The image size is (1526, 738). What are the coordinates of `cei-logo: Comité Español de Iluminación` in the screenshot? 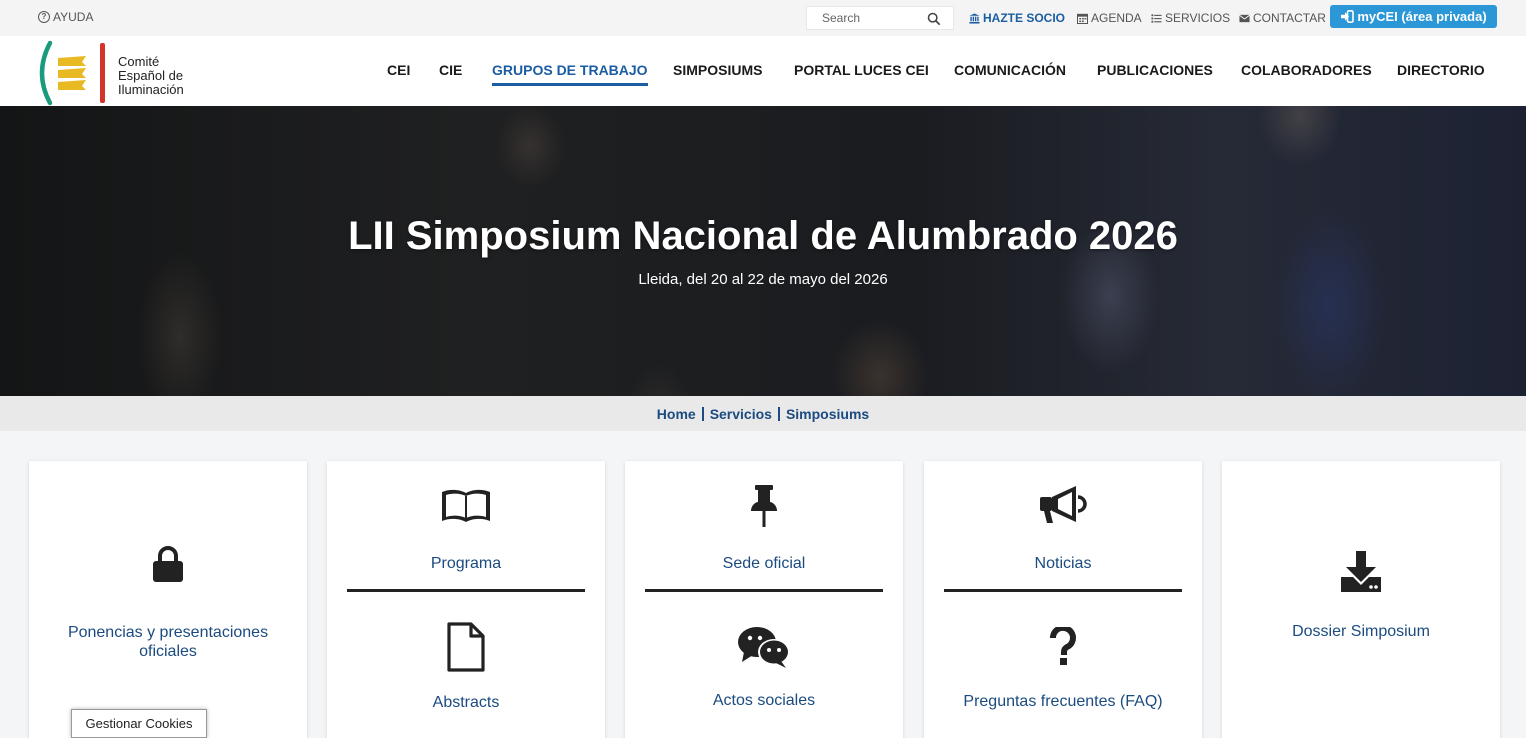 It's located at (121, 73).